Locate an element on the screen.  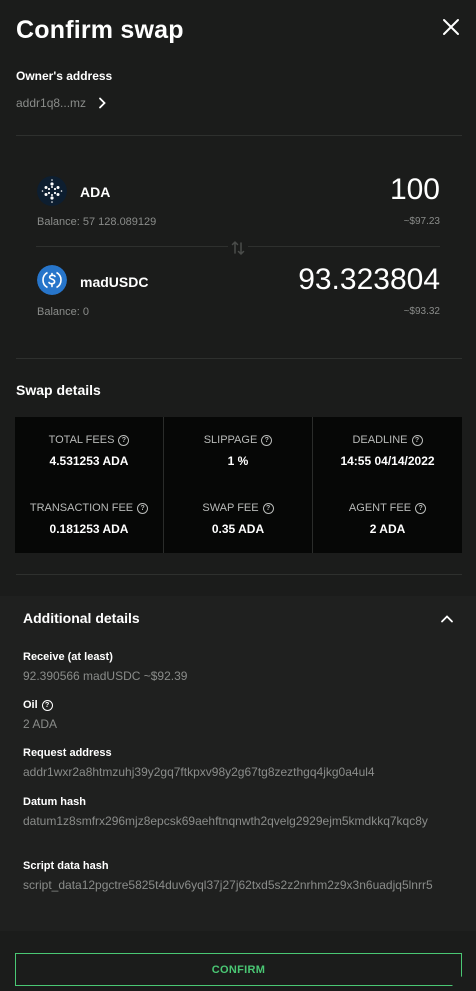
swap-fee-value: 0.35 ADA is located at coordinates (238, 529).